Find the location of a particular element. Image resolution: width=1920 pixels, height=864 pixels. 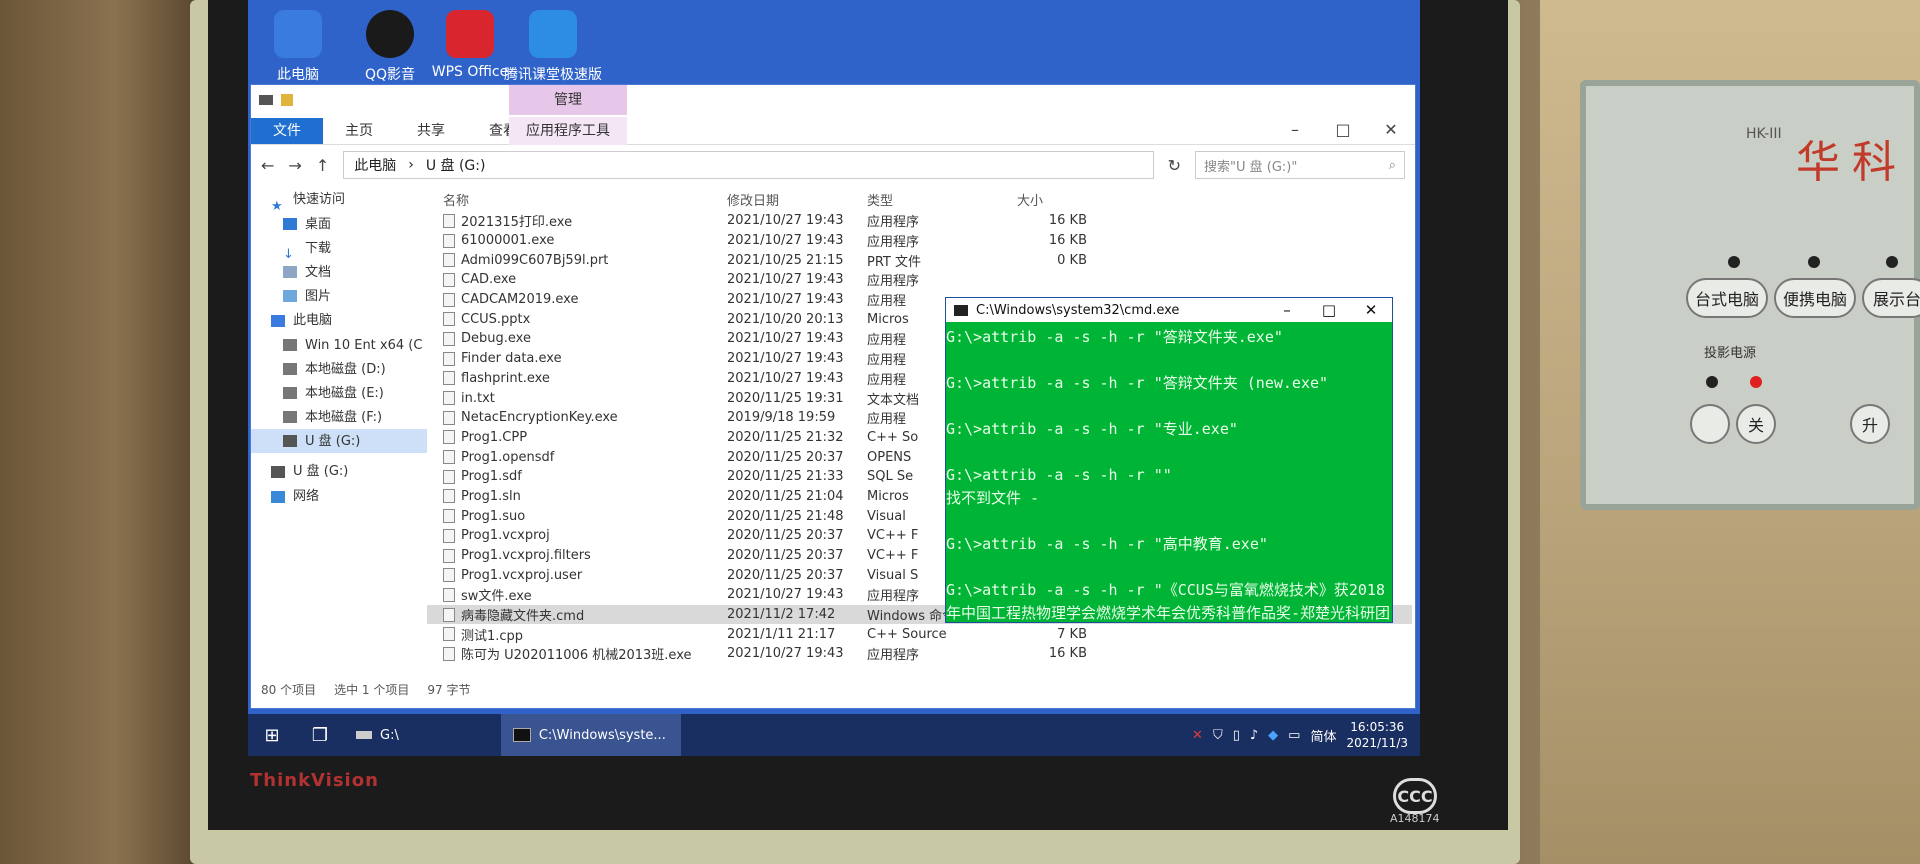

tab-home: 主页 is located at coordinates (359, 131).